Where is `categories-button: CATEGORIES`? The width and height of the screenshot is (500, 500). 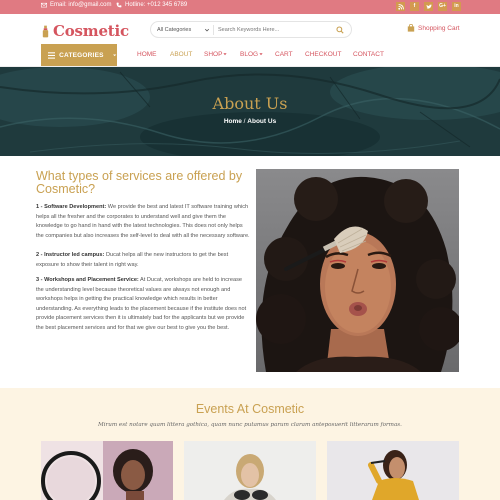 categories-button: CATEGORIES is located at coordinates (79, 55).